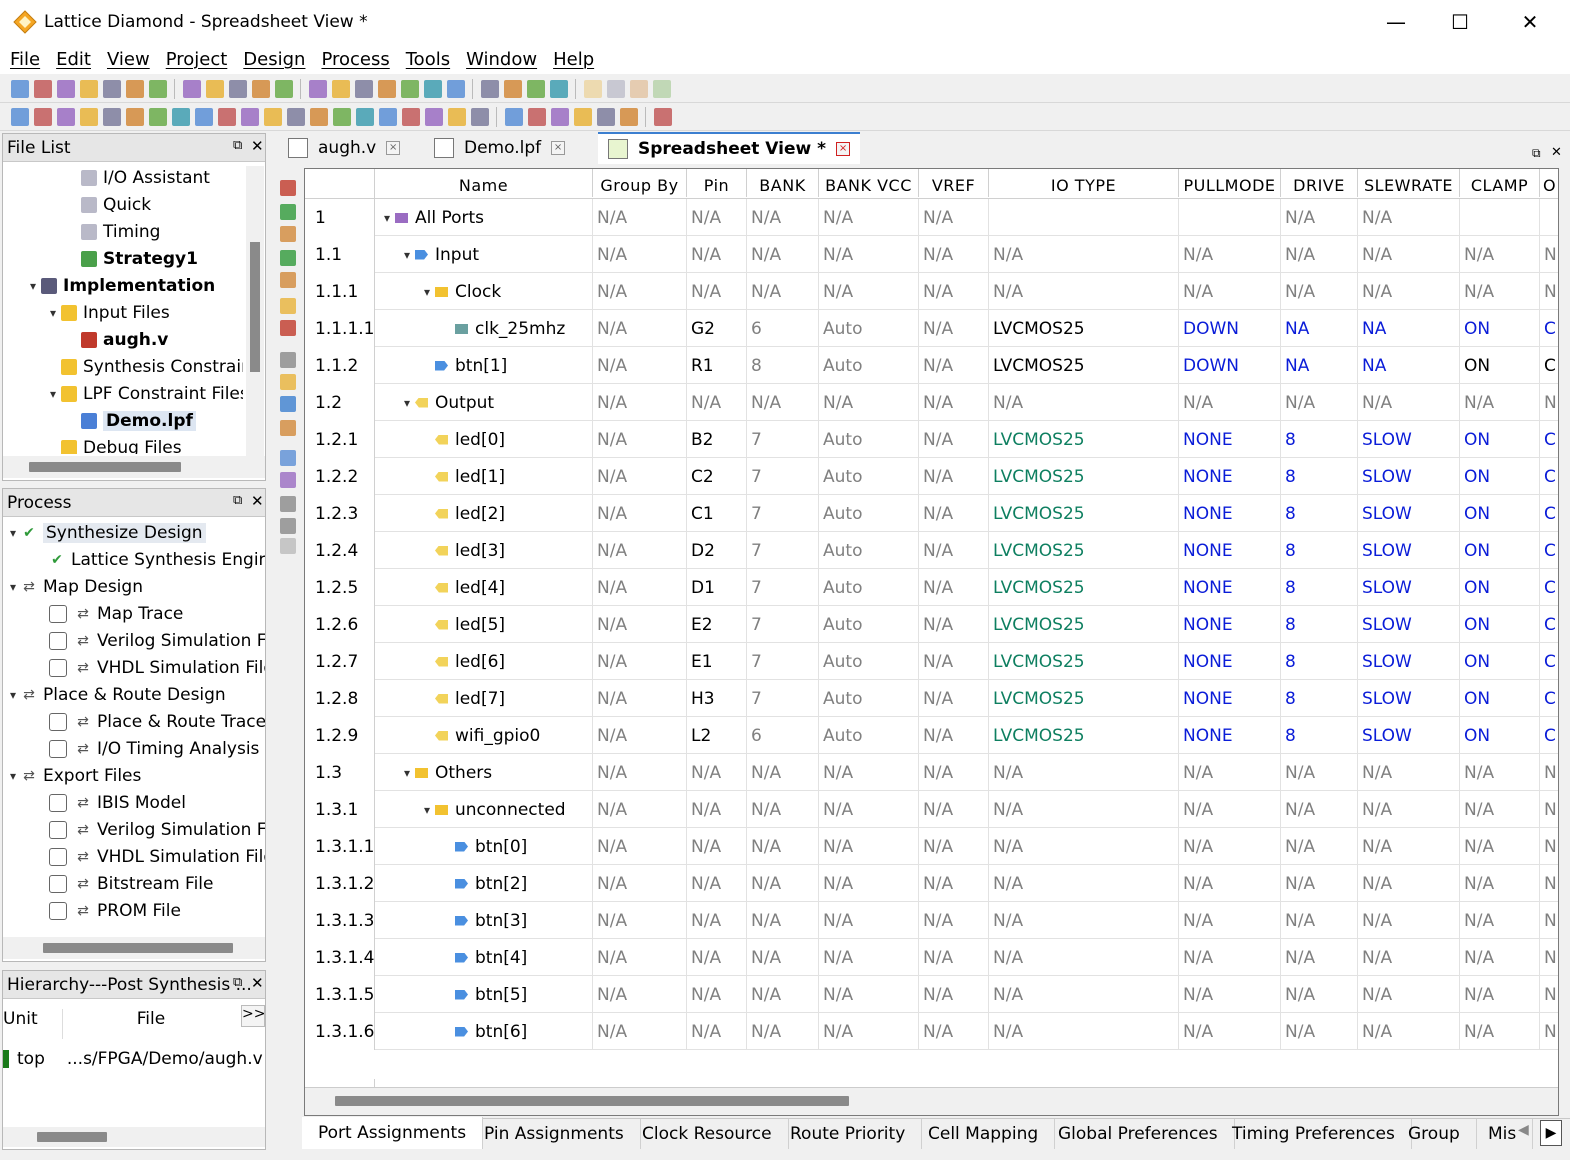  I want to click on main-tool-1-icon, so click(19, 88).